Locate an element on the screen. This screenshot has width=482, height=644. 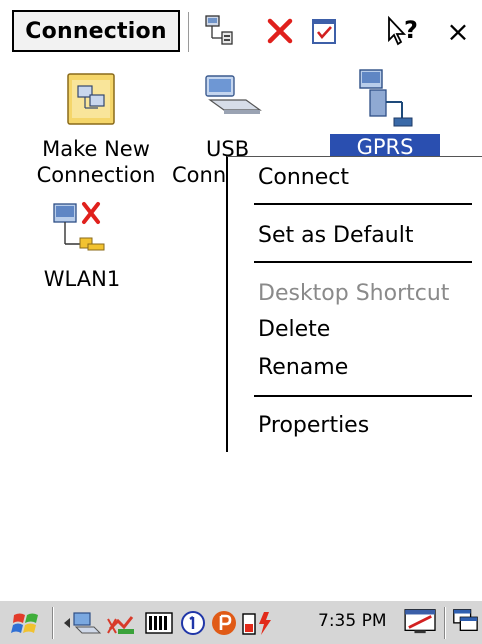
help-icon: ? is located at coordinates (405, 31).